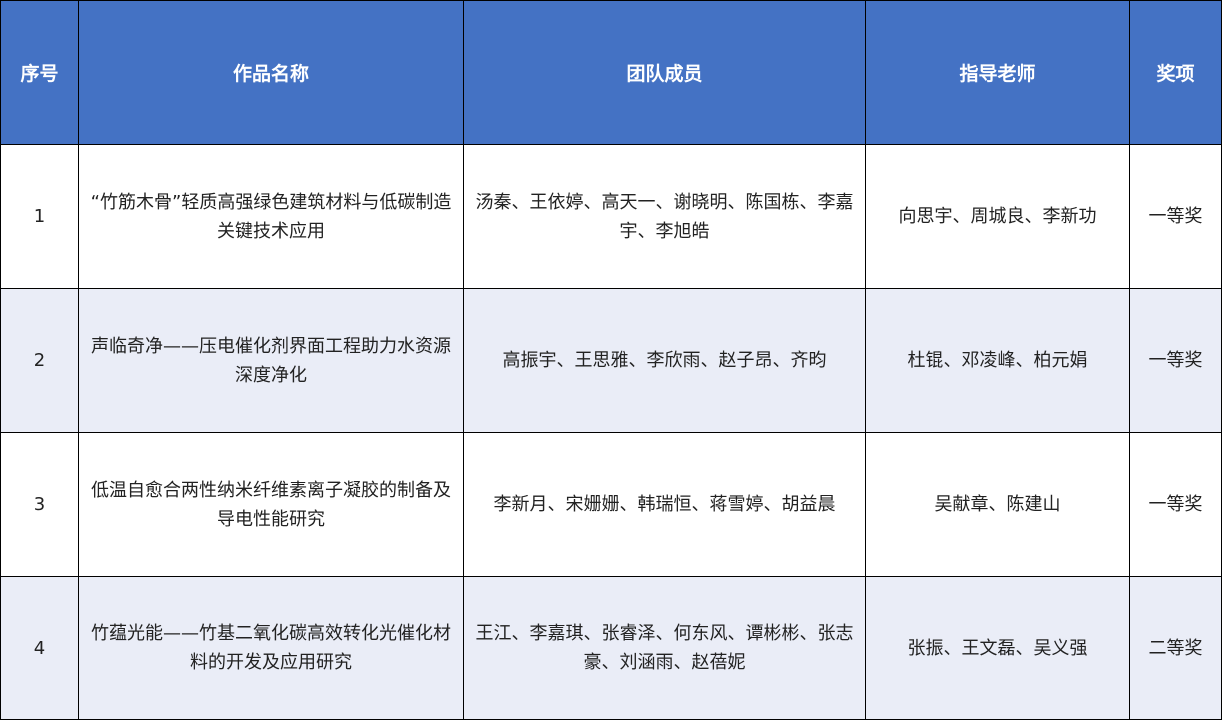  Describe the element at coordinates (997, 504) in the screenshot. I see `cell-advisors: 吴献章、陈建山` at that location.